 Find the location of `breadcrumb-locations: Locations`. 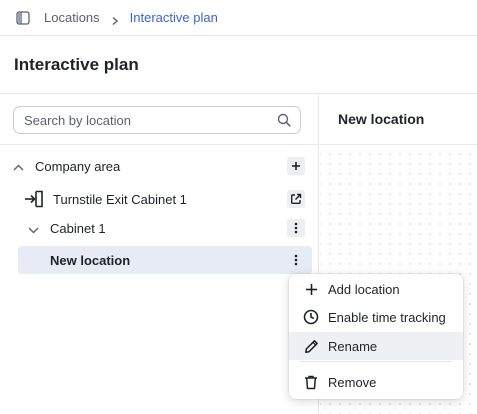

breadcrumb-locations: Locations is located at coordinates (72, 17).